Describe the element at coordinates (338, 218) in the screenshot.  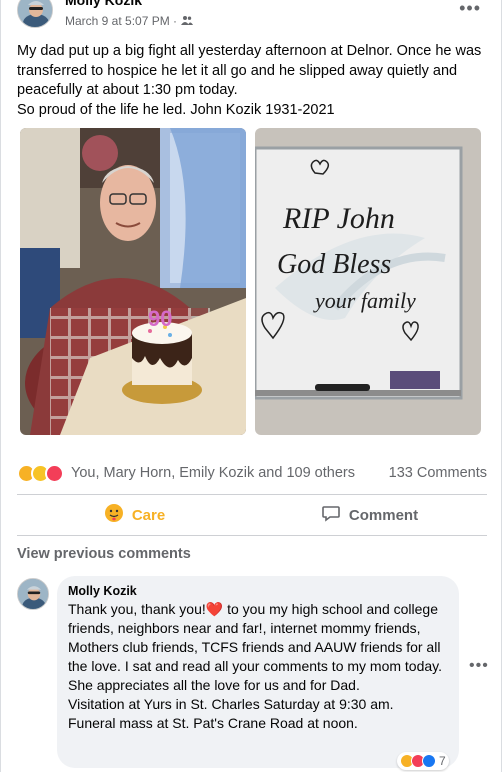
I see `whiteboard-line-1: RIP John` at that location.